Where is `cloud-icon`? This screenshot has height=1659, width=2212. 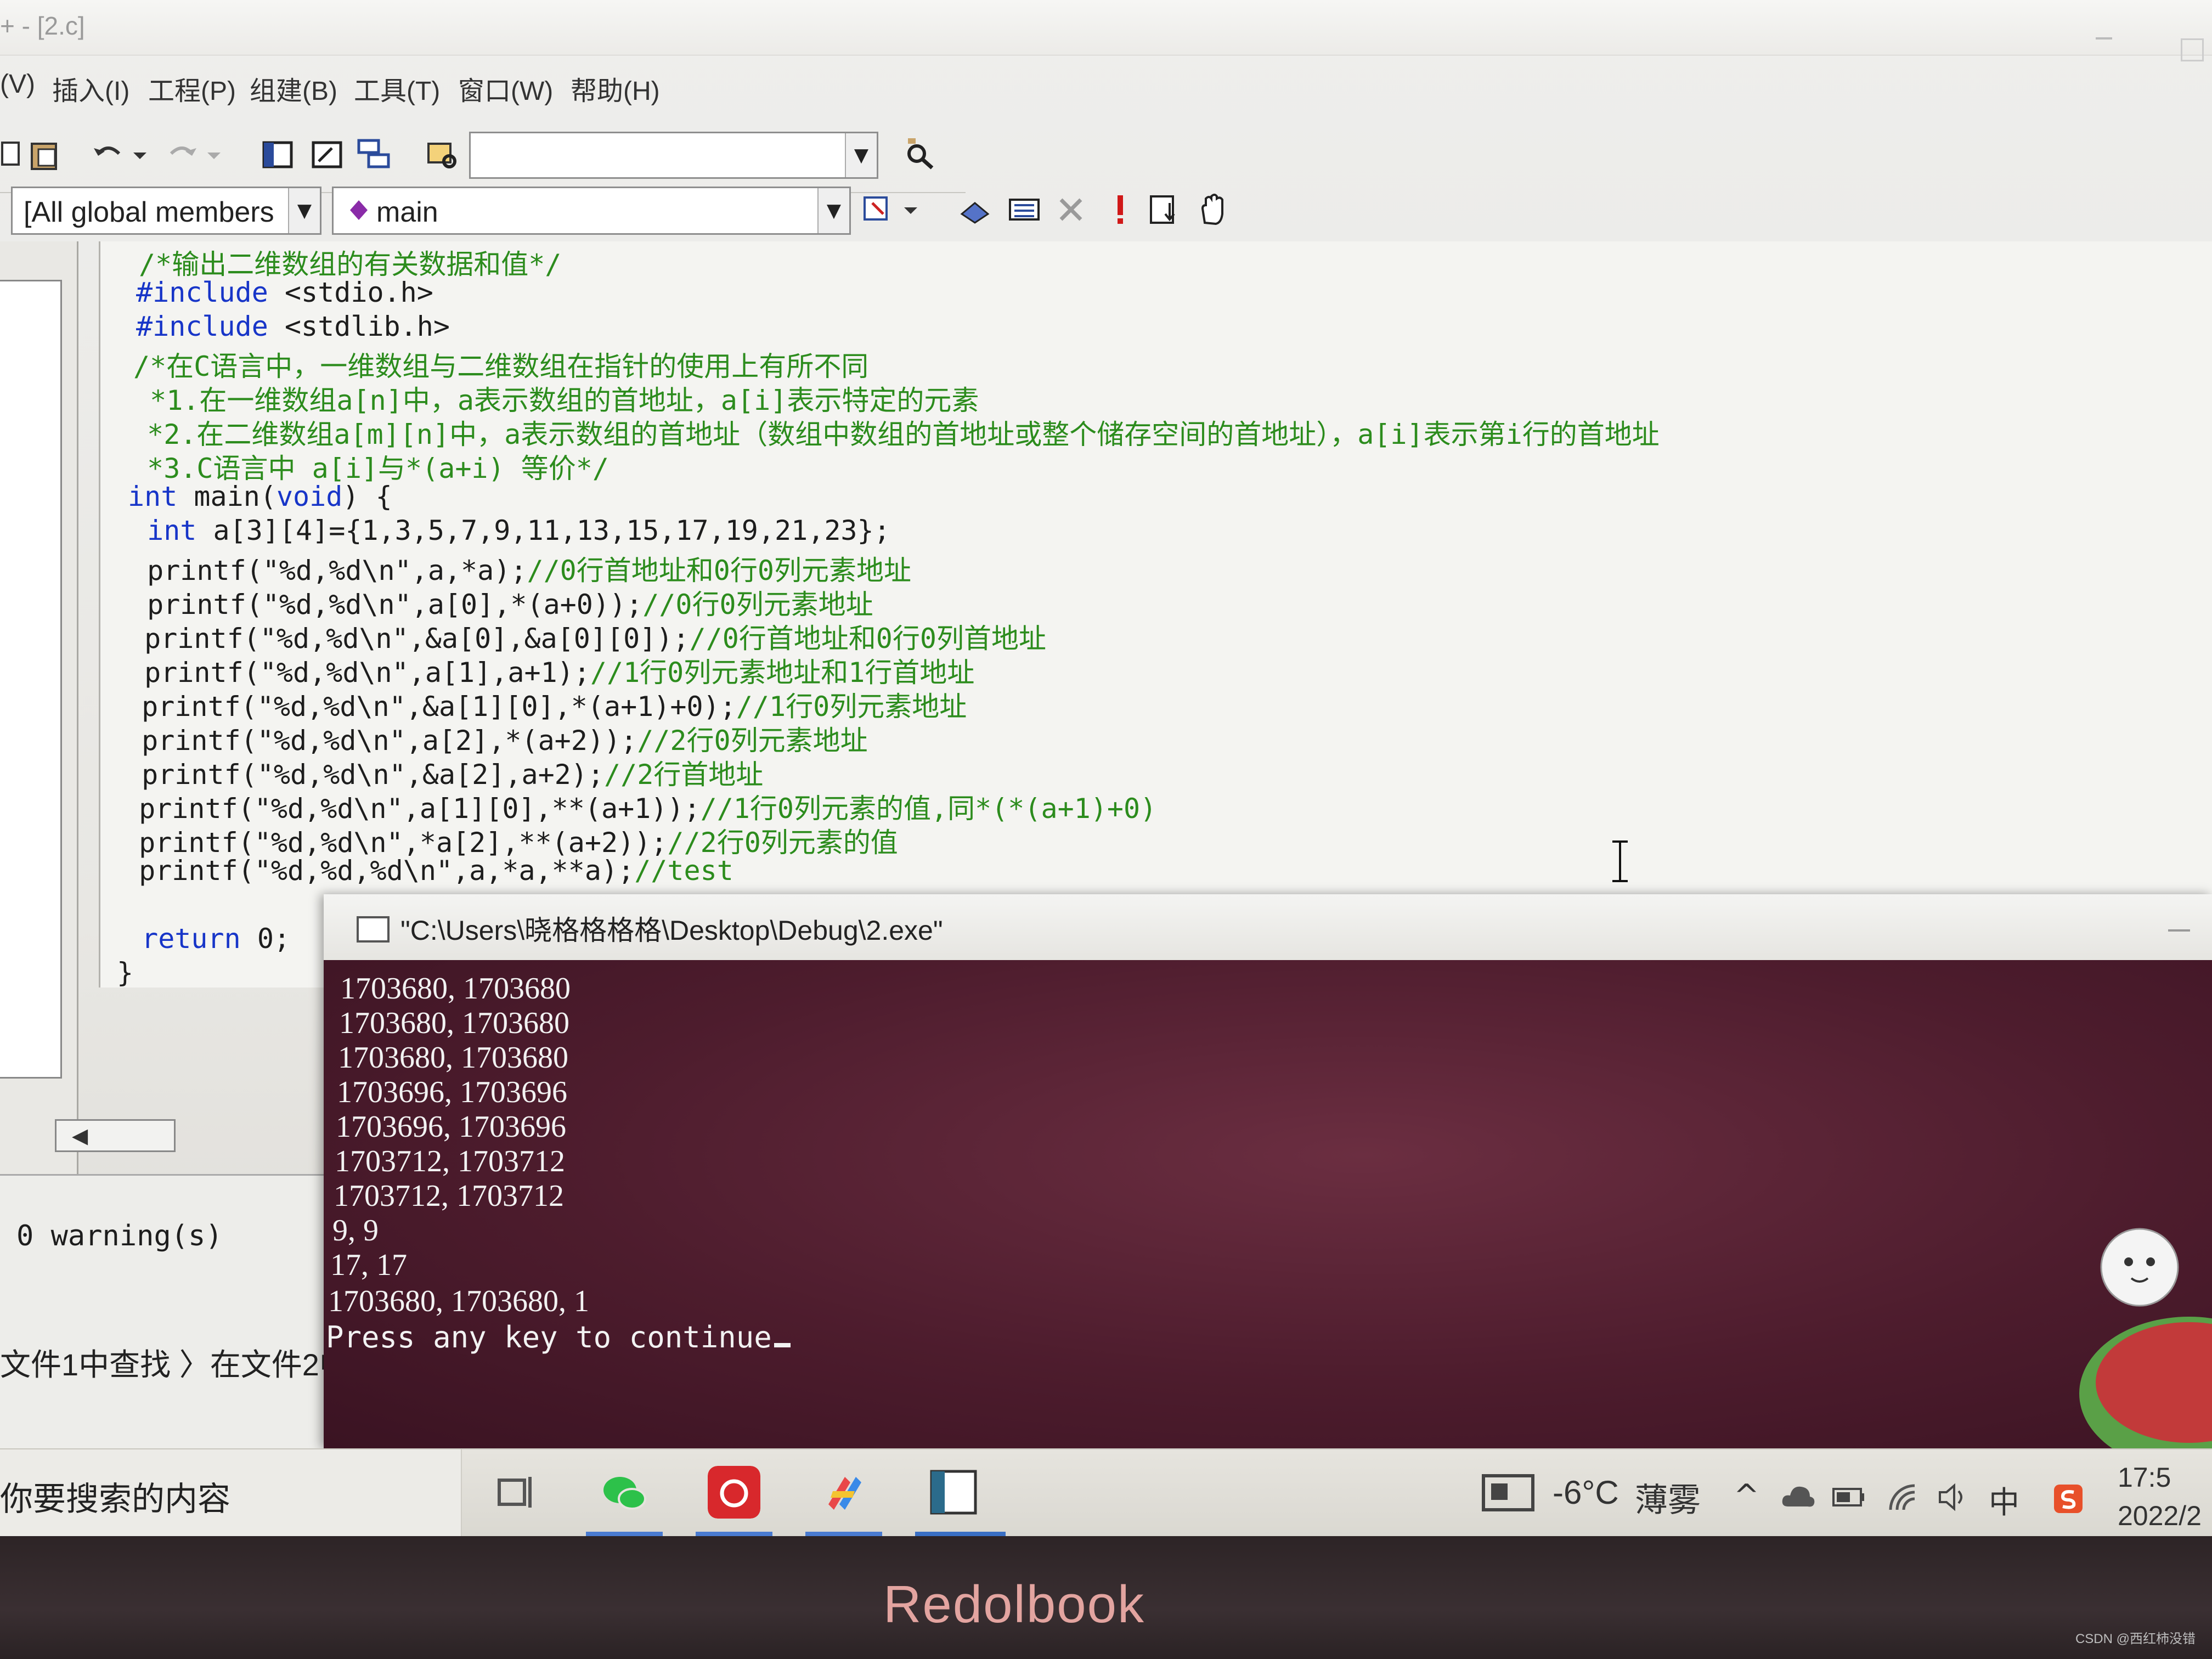 cloud-icon is located at coordinates (1798, 1496).